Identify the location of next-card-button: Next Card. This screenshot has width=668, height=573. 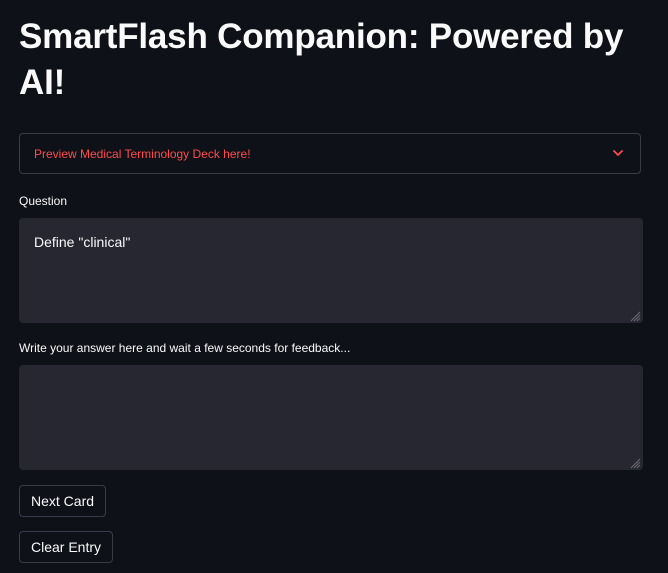
(63, 501).